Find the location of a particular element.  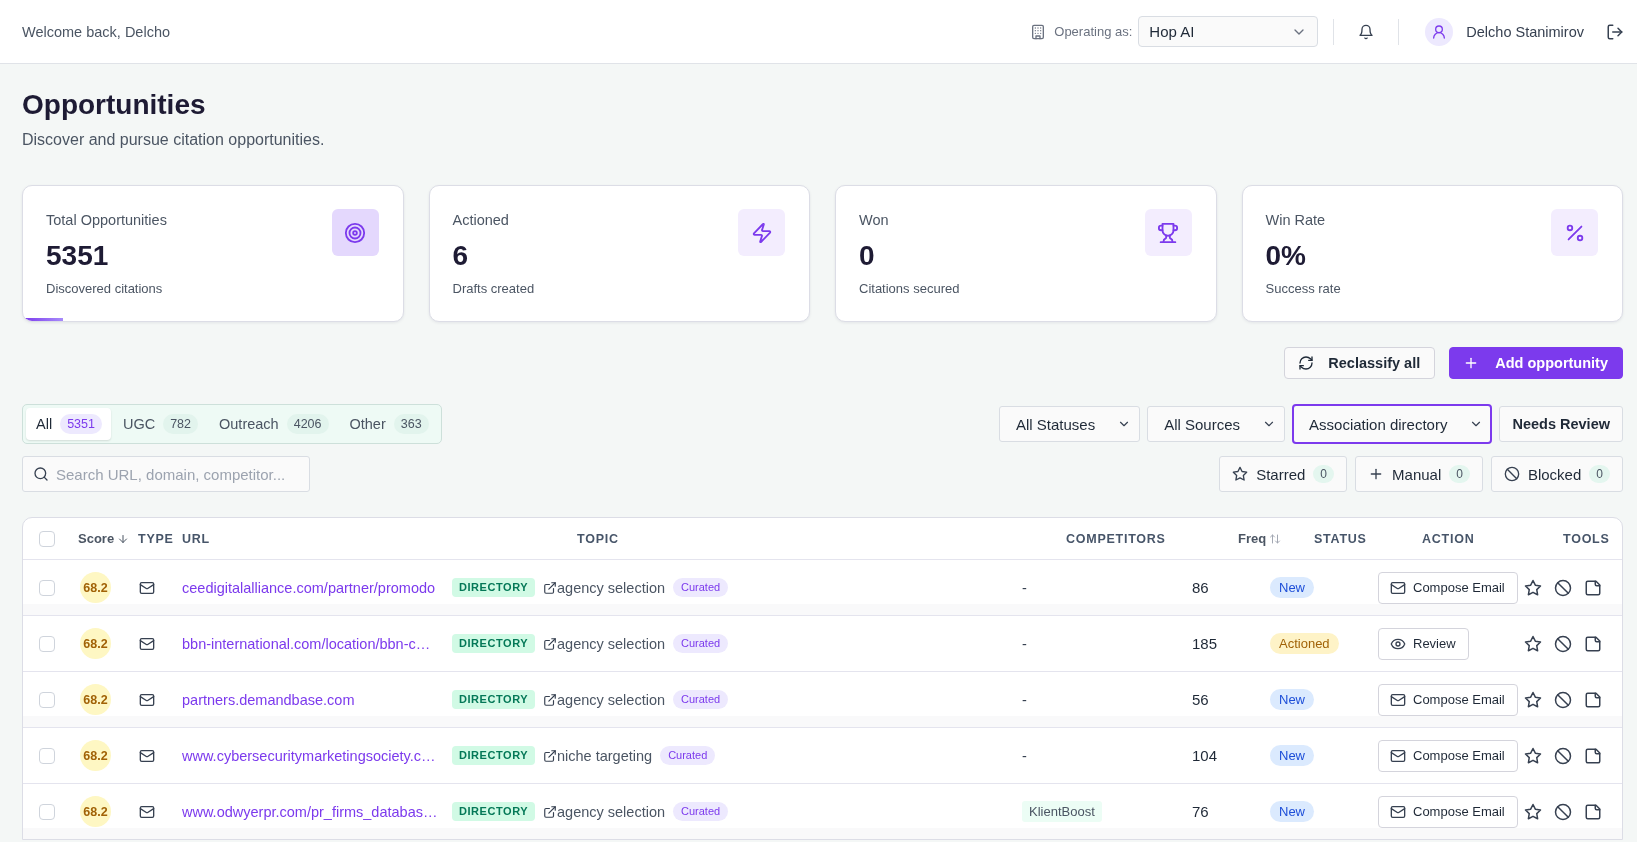

filter-button: Starred 0 is located at coordinates (1283, 474).